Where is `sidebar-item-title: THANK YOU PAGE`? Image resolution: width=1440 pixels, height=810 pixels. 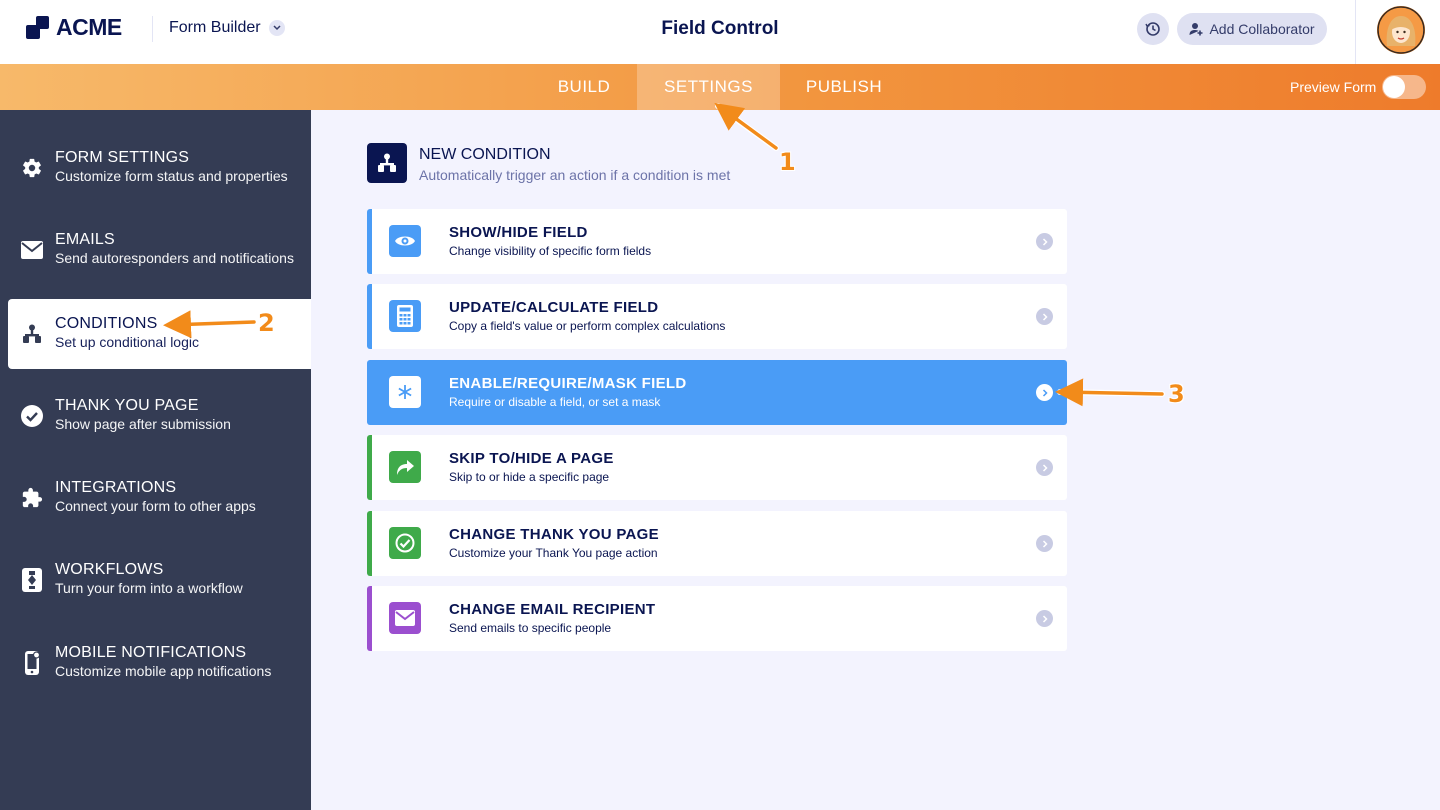
sidebar-item-title: THANK YOU PAGE is located at coordinates (127, 405).